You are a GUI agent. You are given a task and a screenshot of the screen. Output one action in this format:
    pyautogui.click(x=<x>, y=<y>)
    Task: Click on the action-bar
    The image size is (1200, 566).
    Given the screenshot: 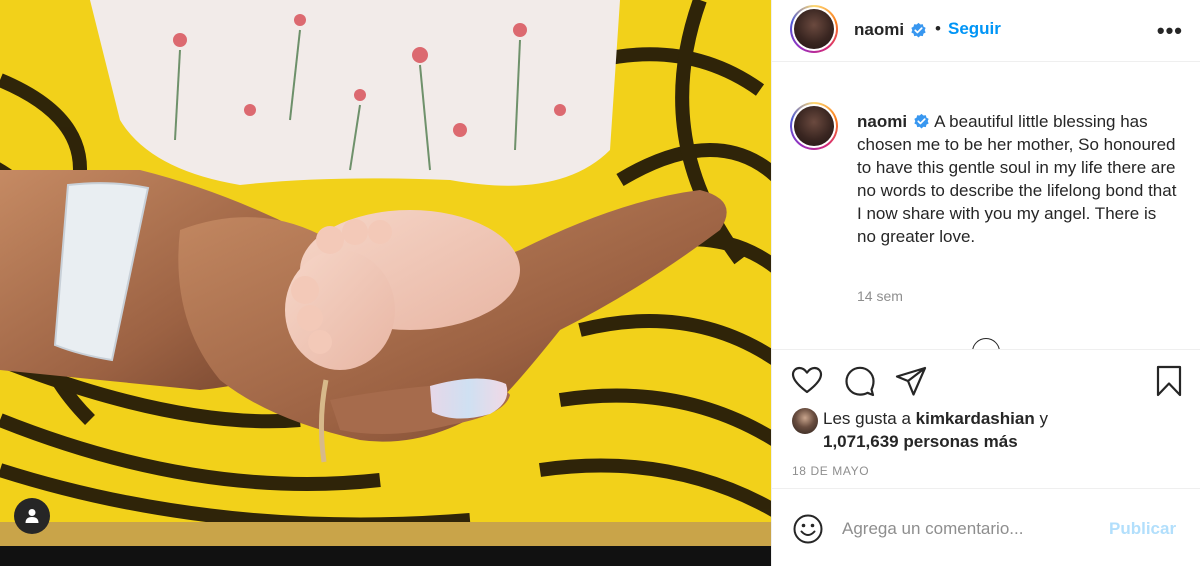 What is the action you would take?
    pyautogui.click(x=986, y=380)
    